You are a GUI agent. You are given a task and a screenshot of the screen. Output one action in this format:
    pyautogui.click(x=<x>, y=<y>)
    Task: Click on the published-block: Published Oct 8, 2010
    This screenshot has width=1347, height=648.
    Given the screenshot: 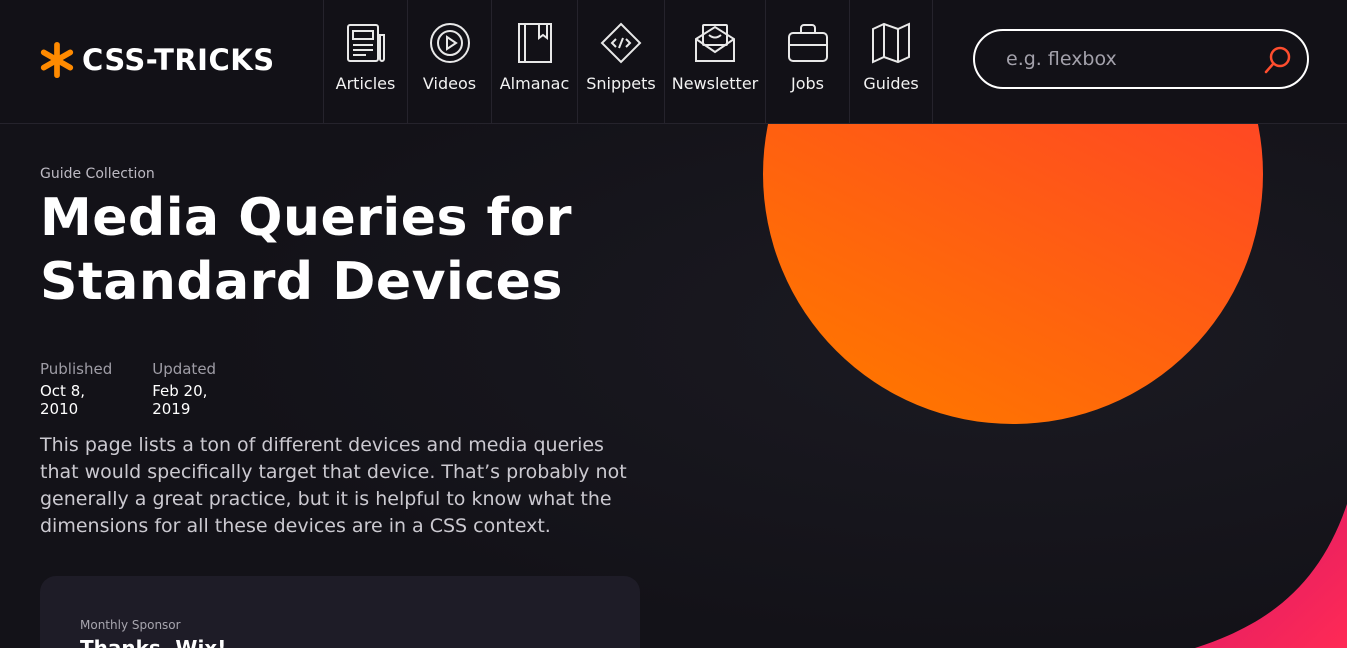 What is the action you would take?
    pyautogui.click(x=76, y=389)
    